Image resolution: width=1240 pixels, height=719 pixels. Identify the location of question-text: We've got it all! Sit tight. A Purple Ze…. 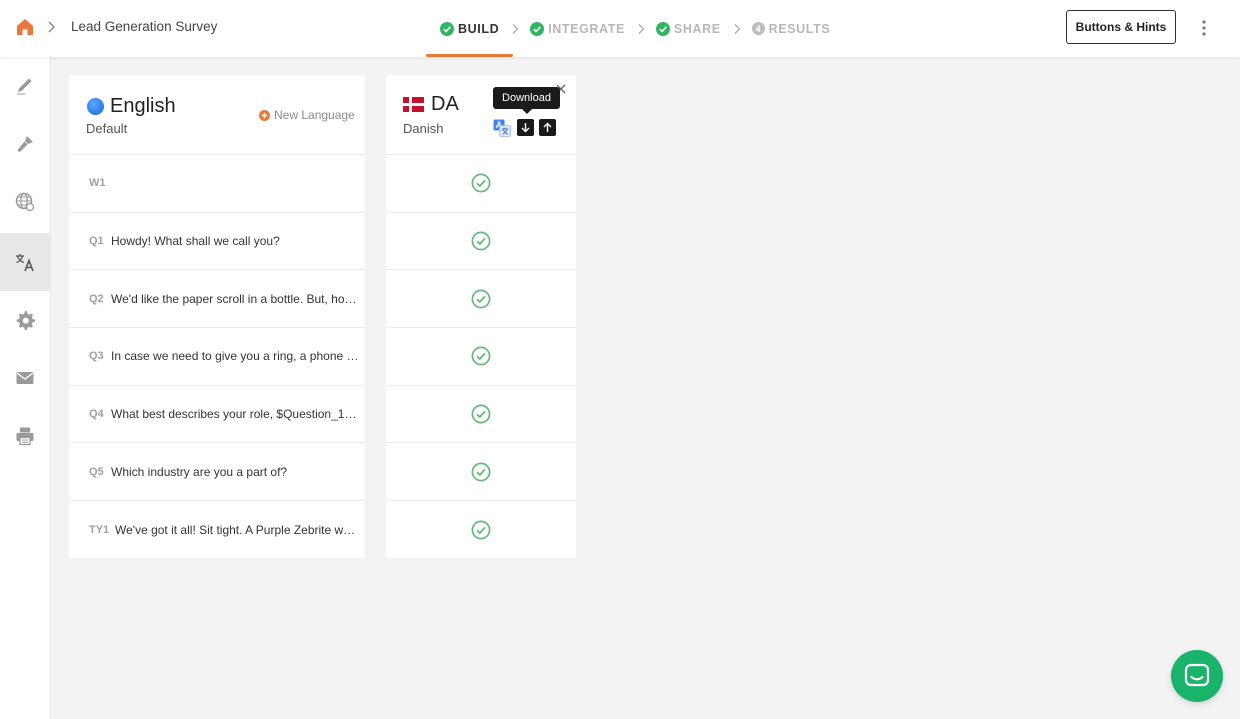
(235, 529).